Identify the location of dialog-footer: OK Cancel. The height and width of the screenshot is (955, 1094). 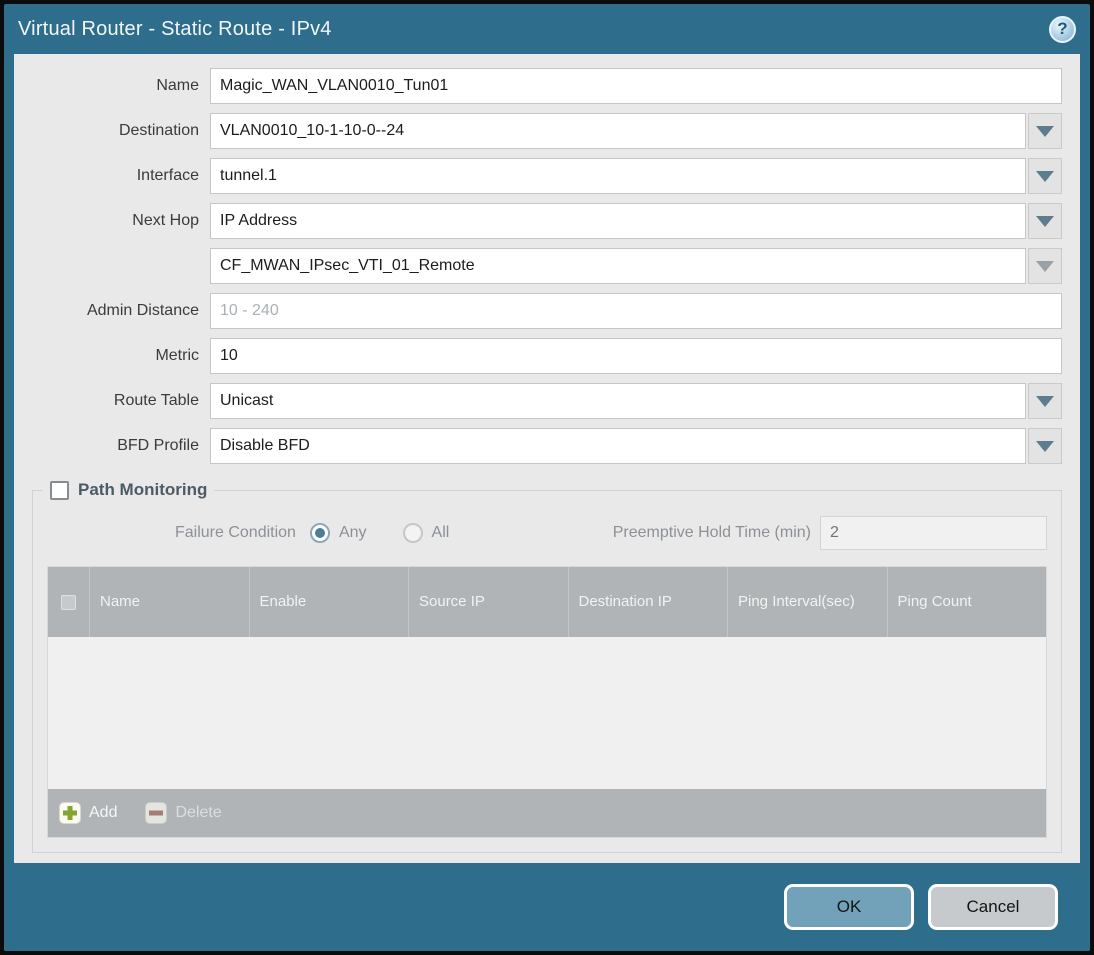
(547, 907).